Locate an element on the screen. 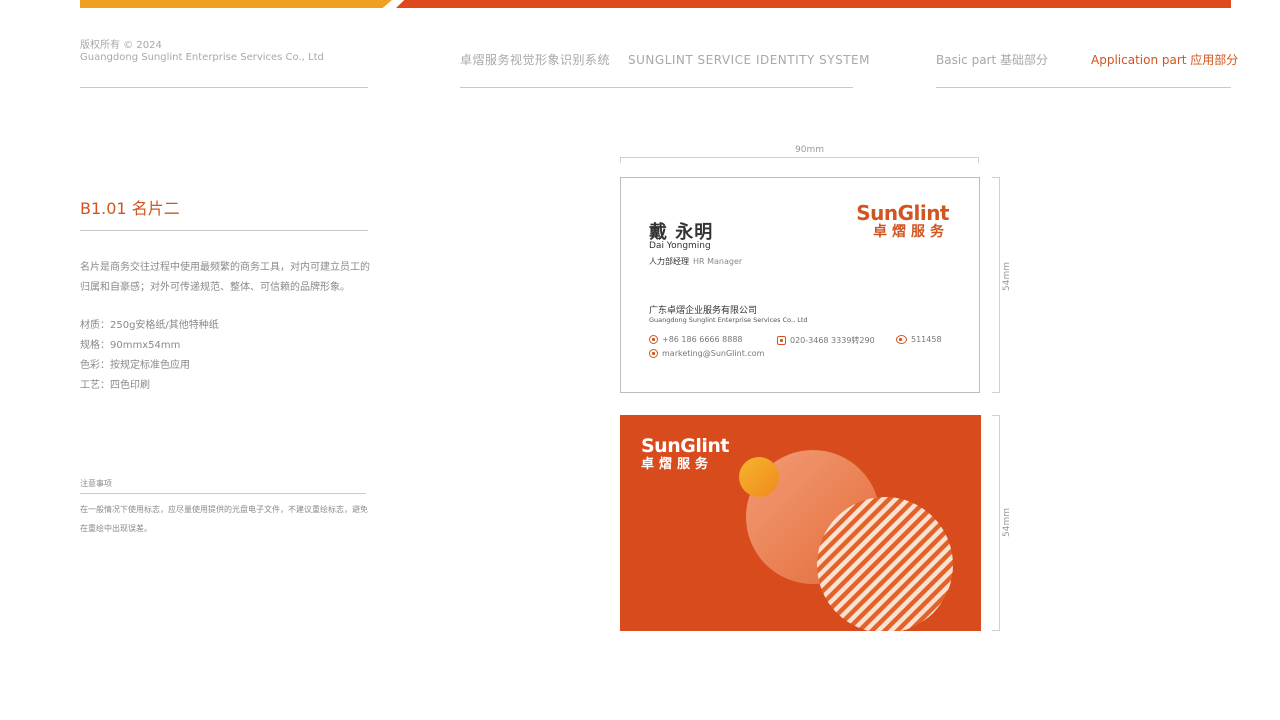  card-mobile: +86 186 6666 8888 is located at coordinates (696, 339).